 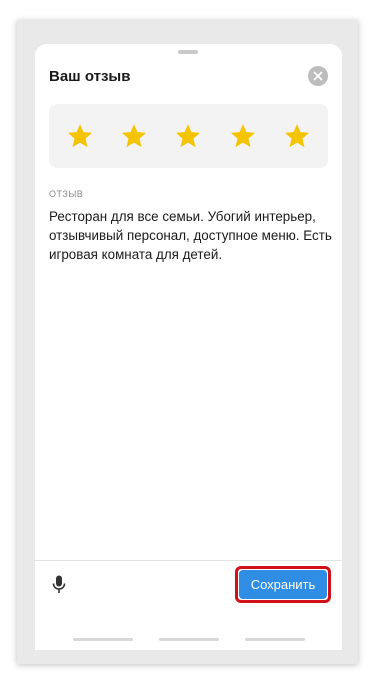 I want to click on nav-recents, so click(x=275, y=639).